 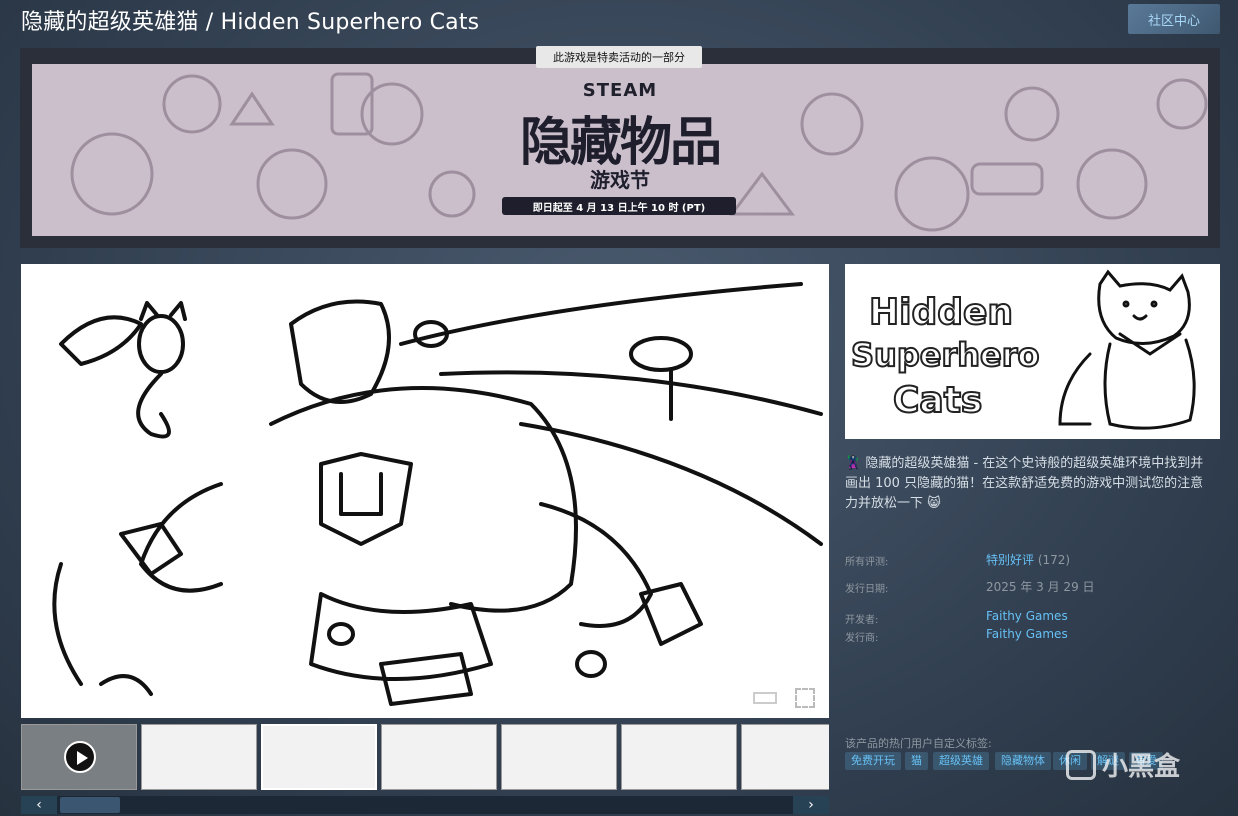 I want to click on scroll-left-button: ‹, so click(x=39, y=805).